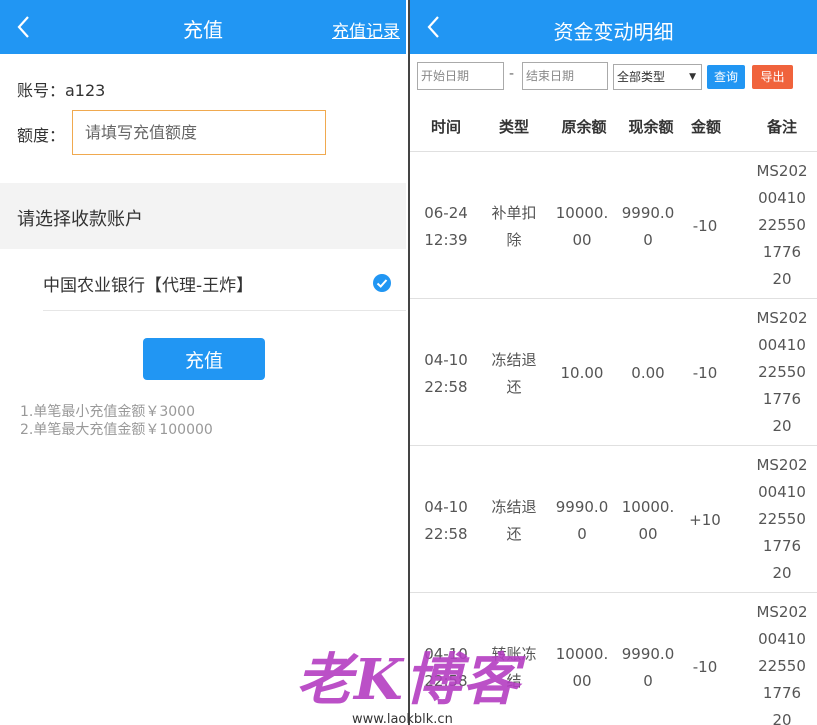  Describe the element at coordinates (80, 219) in the screenshot. I see `section-title: 请选择收款账户` at that location.